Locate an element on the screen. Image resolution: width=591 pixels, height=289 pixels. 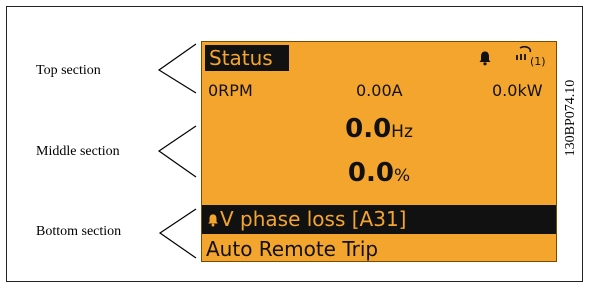
hand-icon: (1) is located at coordinates (532, 57).